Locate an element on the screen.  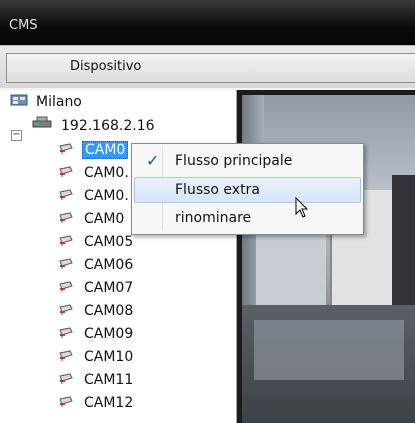
collapse-toggle: − is located at coordinates (16, 135).